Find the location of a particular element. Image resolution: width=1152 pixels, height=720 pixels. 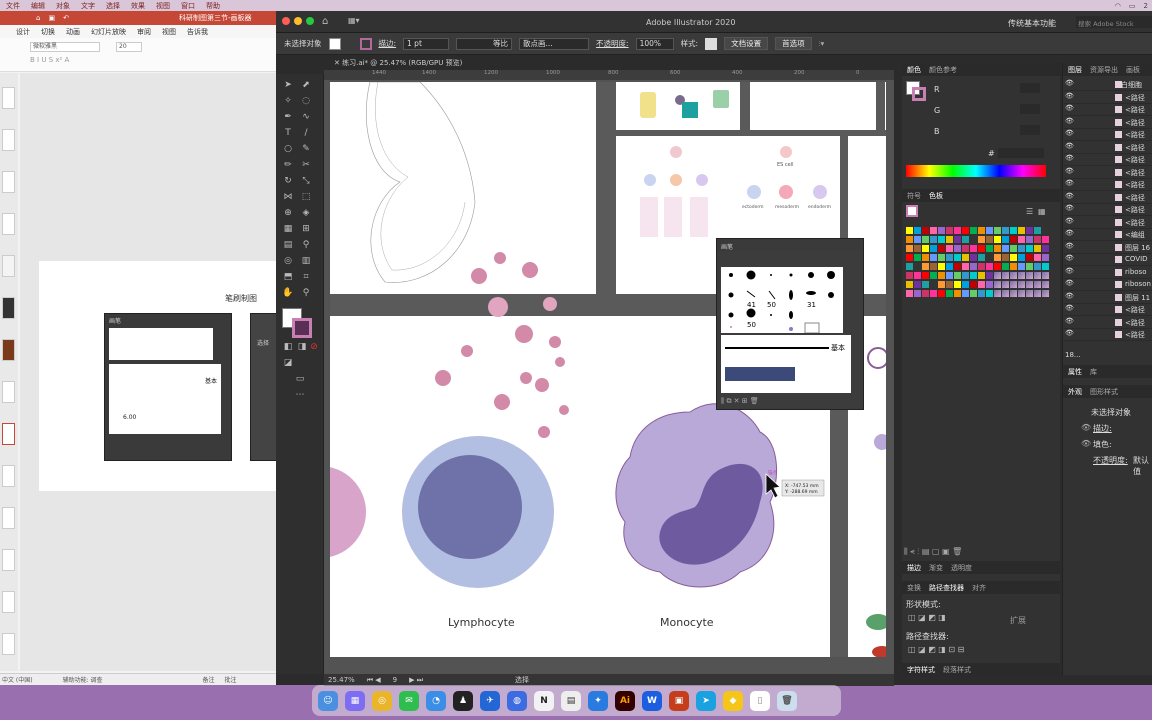

mail-icon: ✈ is located at coordinates (490, 700).